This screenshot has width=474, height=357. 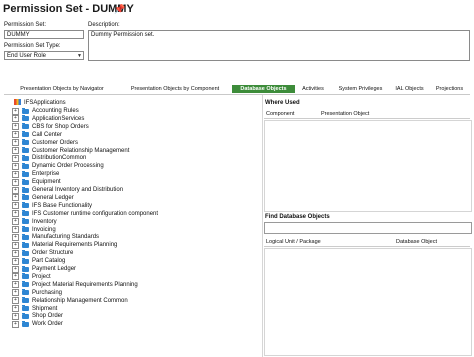 I want to click on tree-item-label: DistributionCommon, so click(x=59, y=158).